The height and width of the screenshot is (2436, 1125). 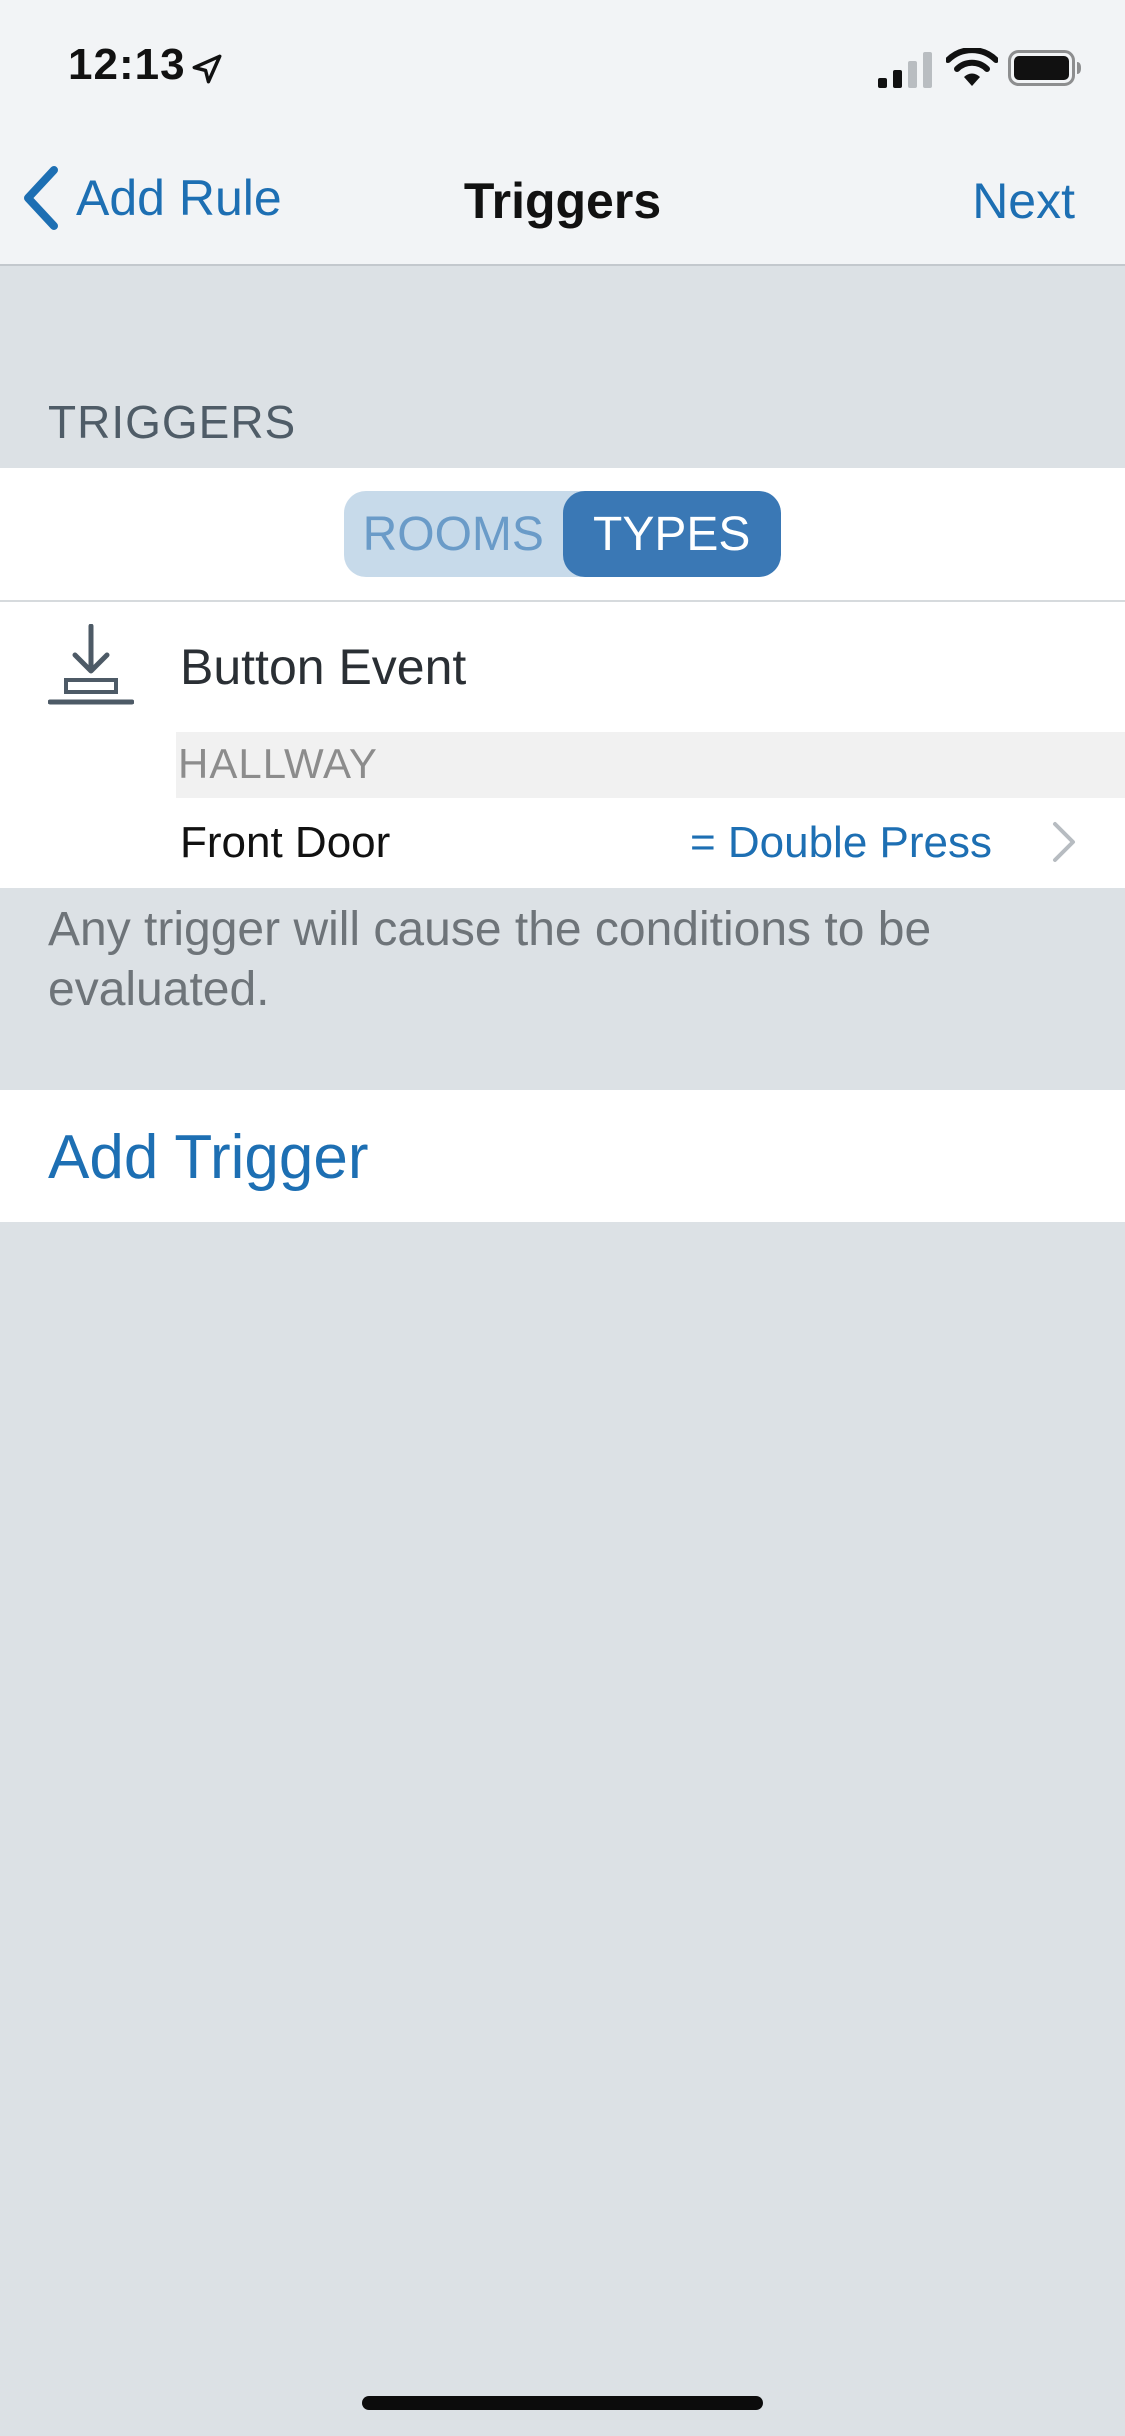 I want to click on view-mode-segmented-control: ROOMS TYPES, so click(x=562, y=534).